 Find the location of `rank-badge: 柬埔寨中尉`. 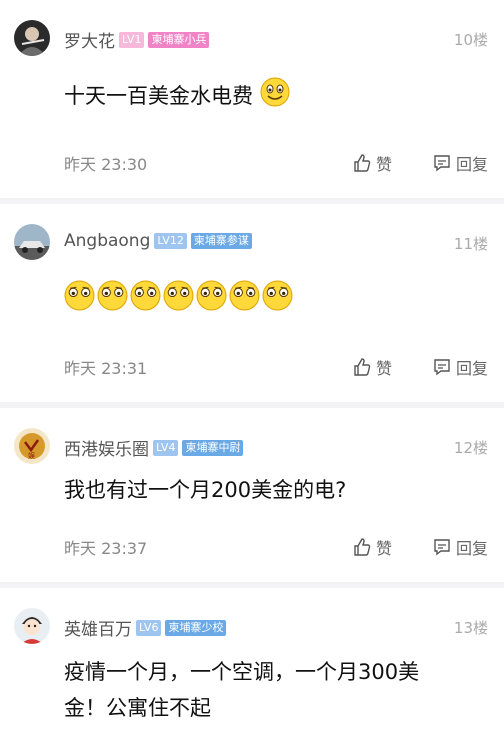

rank-badge: 柬埔寨中尉 is located at coordinates (213, 447).